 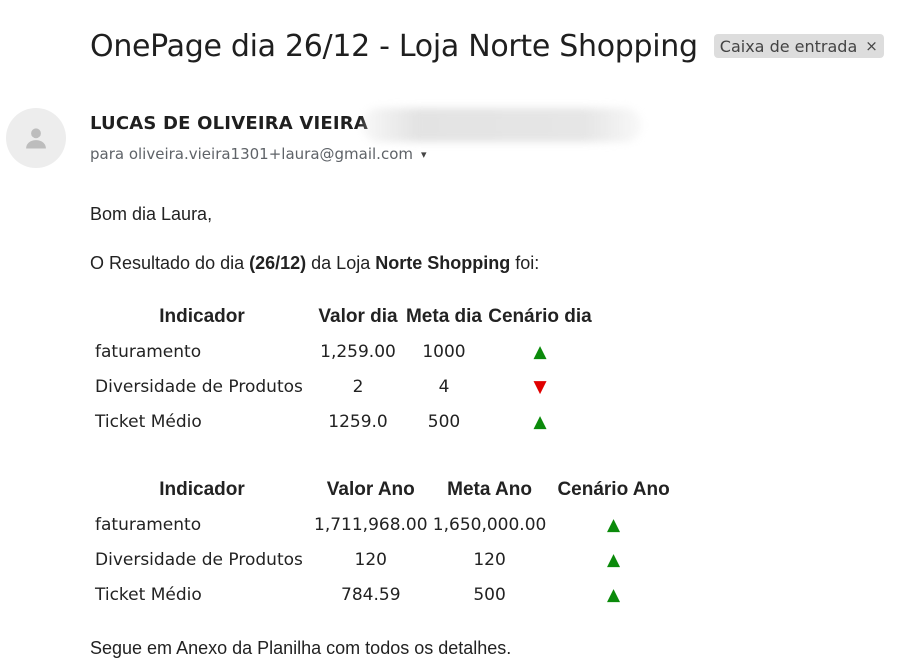 I want to click on close-icon: ×, so click(x=871, y=46).